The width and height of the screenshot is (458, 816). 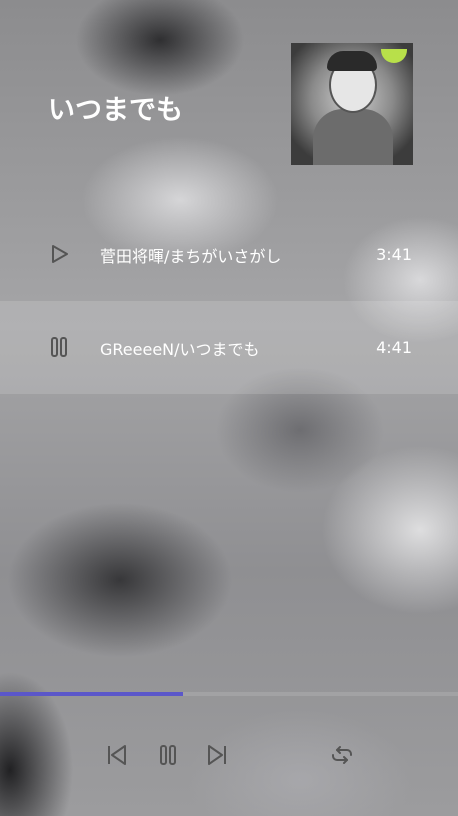 I want to click on track-duration: 3:41, so click(x=394, y=254).